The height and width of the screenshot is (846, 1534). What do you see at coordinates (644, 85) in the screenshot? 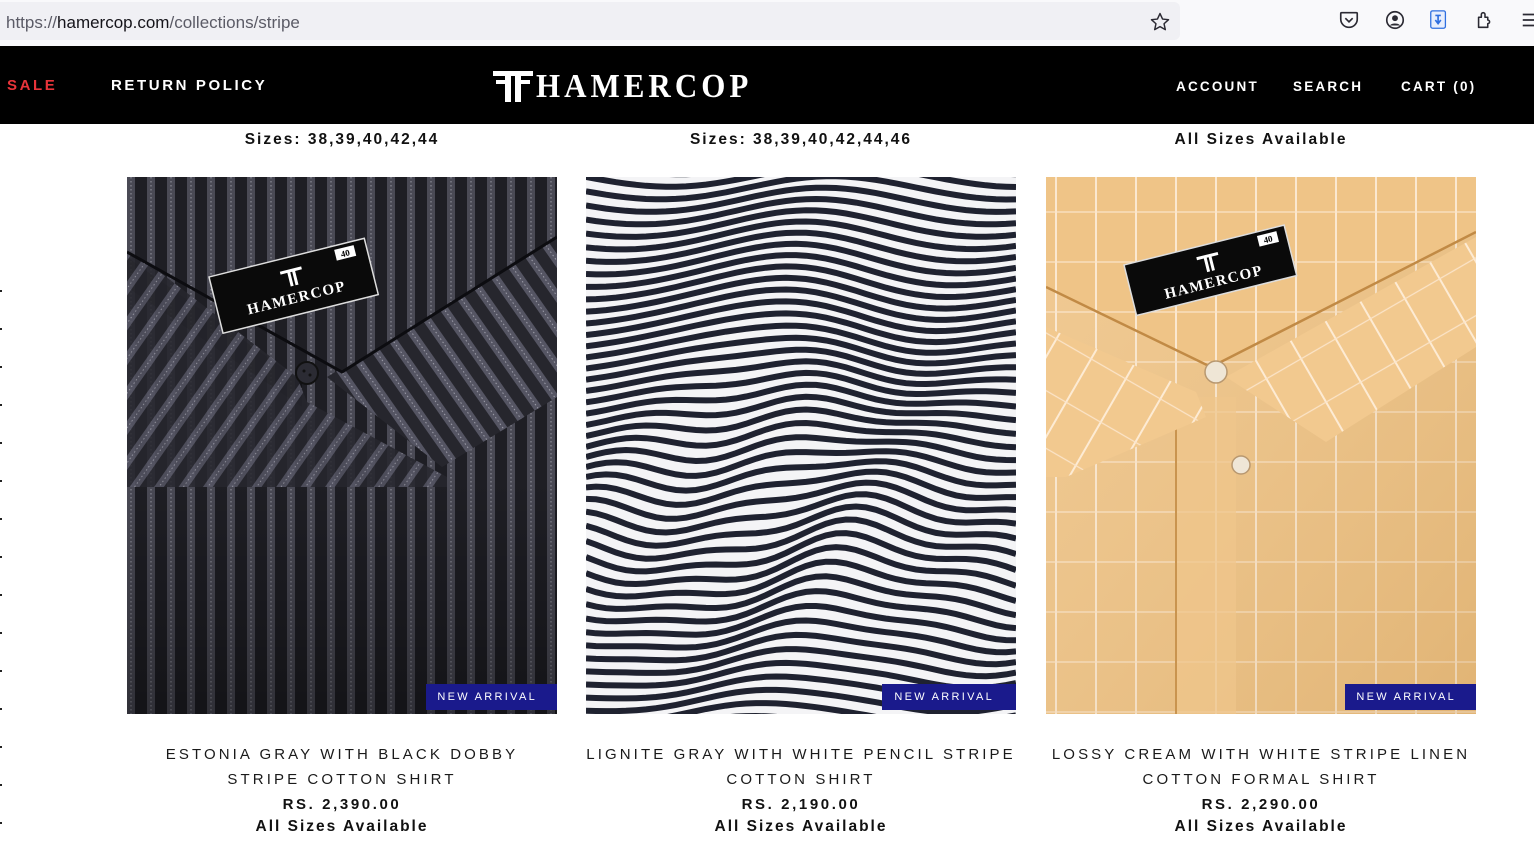
I see `logo-text: HAMERCOP` at bounding box center [644, 85].